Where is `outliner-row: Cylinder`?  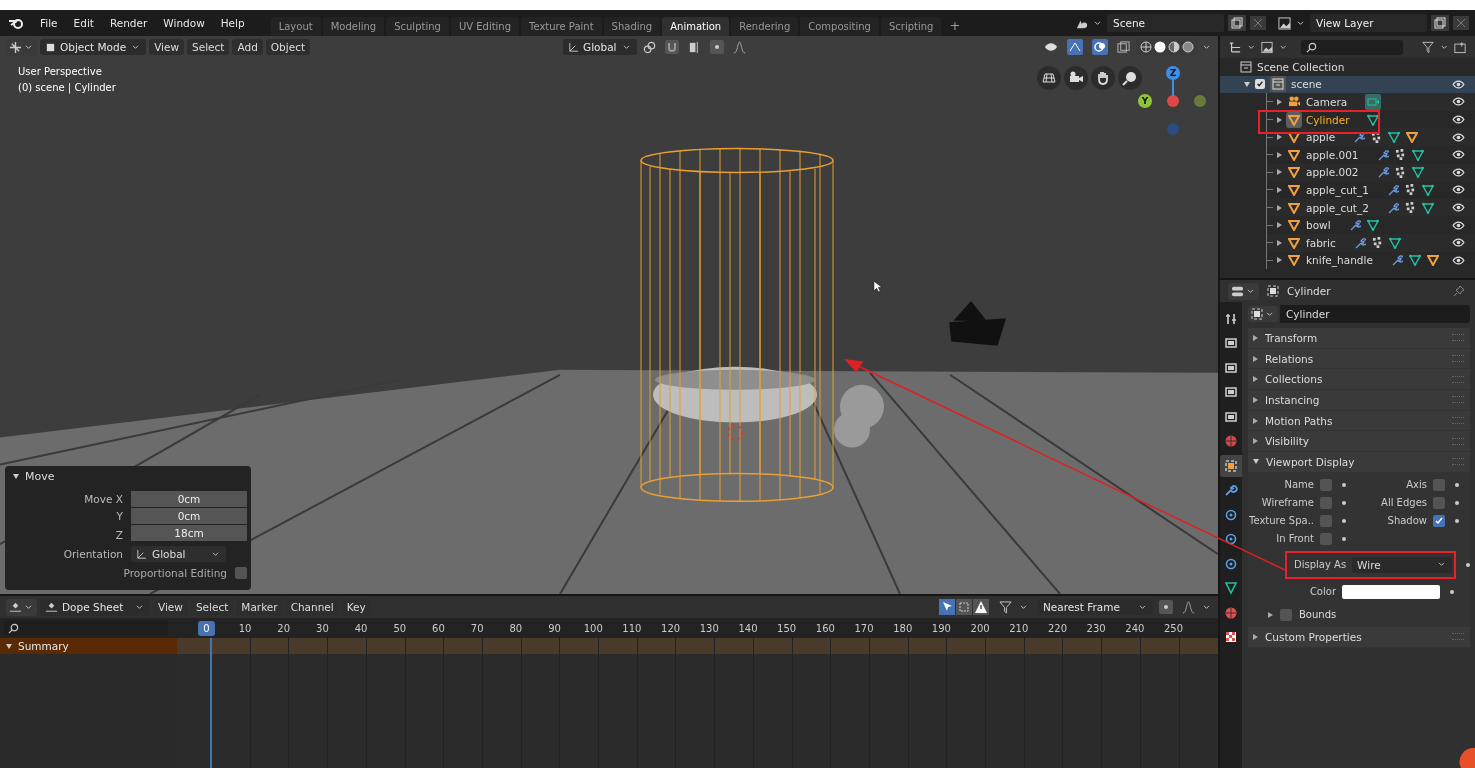 outliner-row: Cylinder is located at coordinates (1371, 119).